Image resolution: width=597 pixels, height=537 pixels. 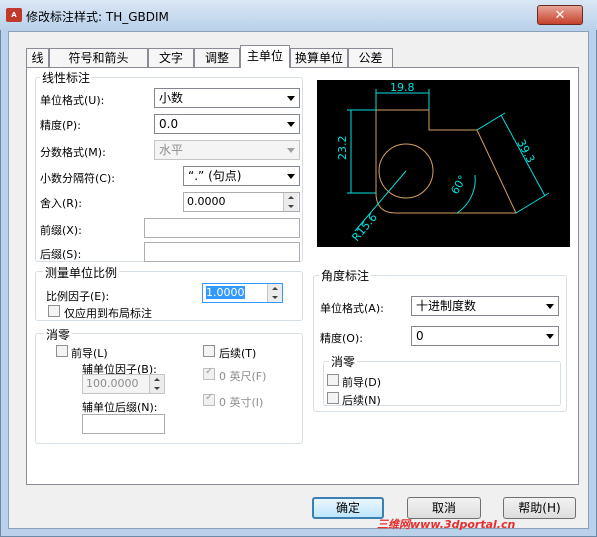 I want to click on leading-zero-label: 前导(L), so click(x=89, y=353).